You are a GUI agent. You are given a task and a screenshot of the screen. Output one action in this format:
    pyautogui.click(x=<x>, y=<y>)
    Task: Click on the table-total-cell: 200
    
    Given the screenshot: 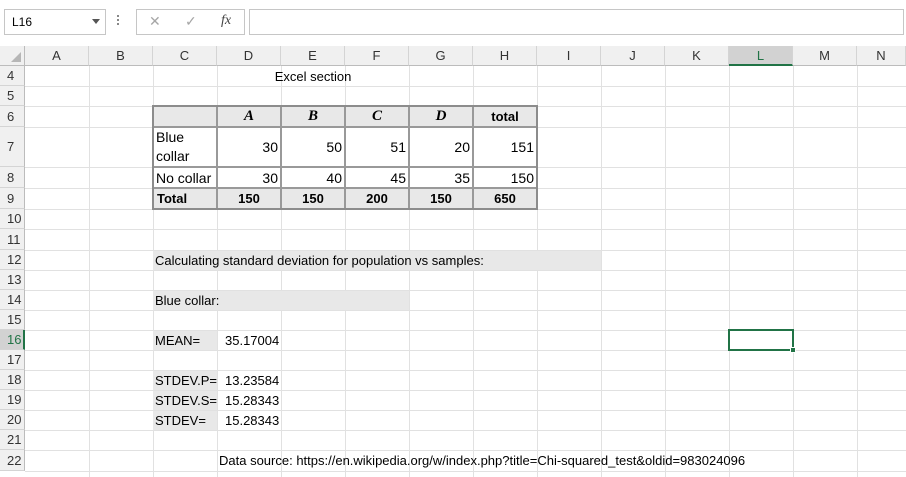 What is the action you would take?
    pyautogui.click(x=377, y=198)
    